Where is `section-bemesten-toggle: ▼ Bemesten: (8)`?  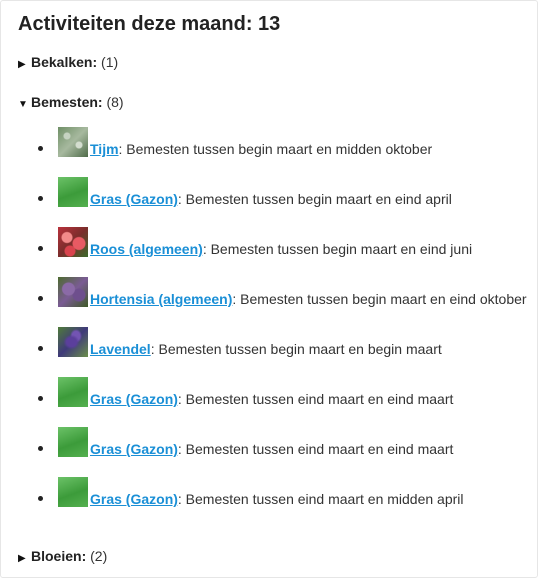 section-bemesten-toggle: ▼ Bemesten: (8) is located at coordinates (71, 103).